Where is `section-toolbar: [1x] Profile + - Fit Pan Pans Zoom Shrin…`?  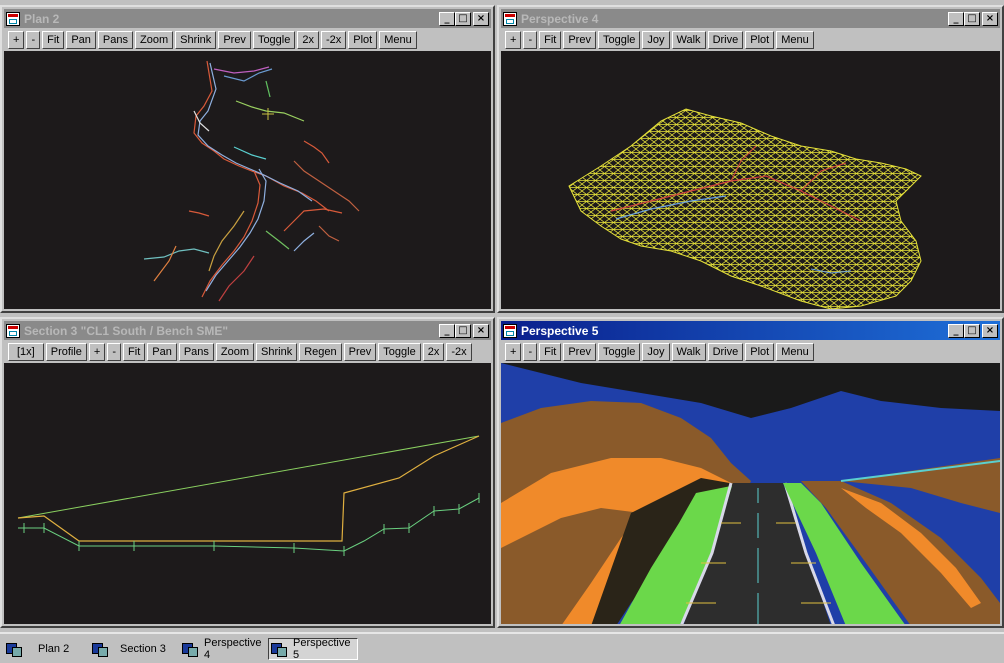
section-toolbar: [1x] Profile + - Fit Pan Pans Zoom Shrin… is located at coordinates (247, 352).